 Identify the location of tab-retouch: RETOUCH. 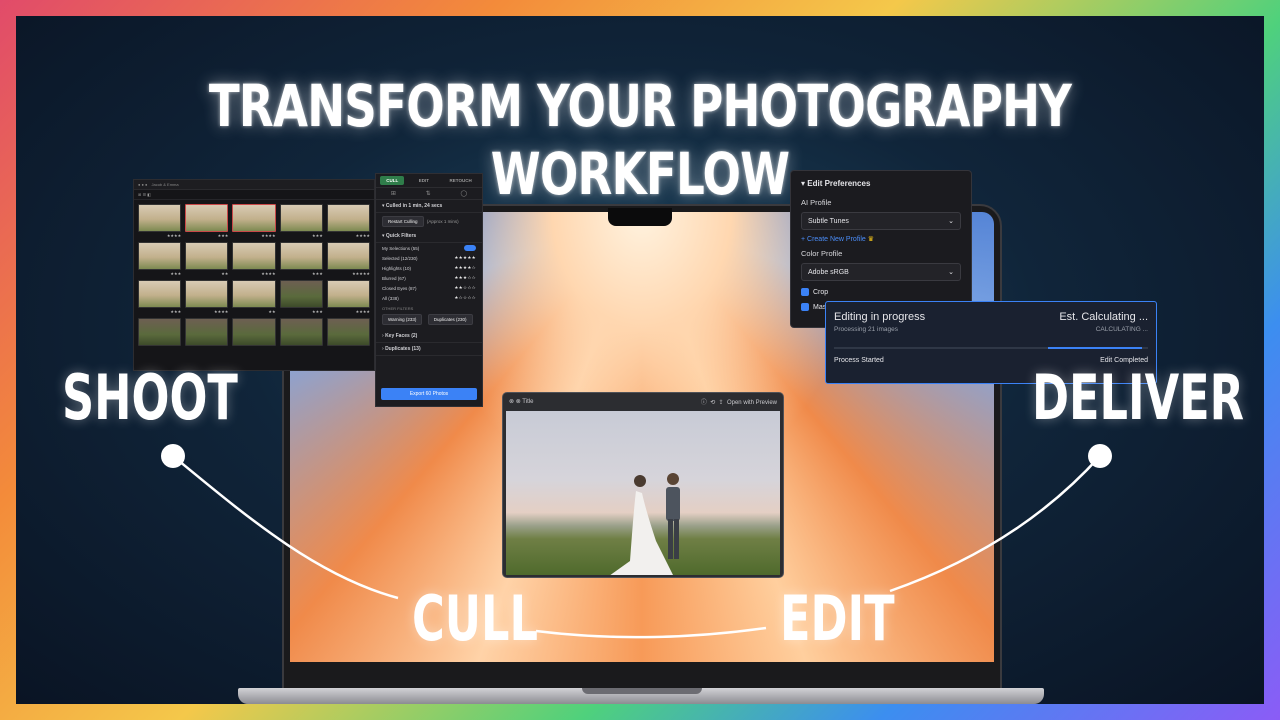
(461, 180).